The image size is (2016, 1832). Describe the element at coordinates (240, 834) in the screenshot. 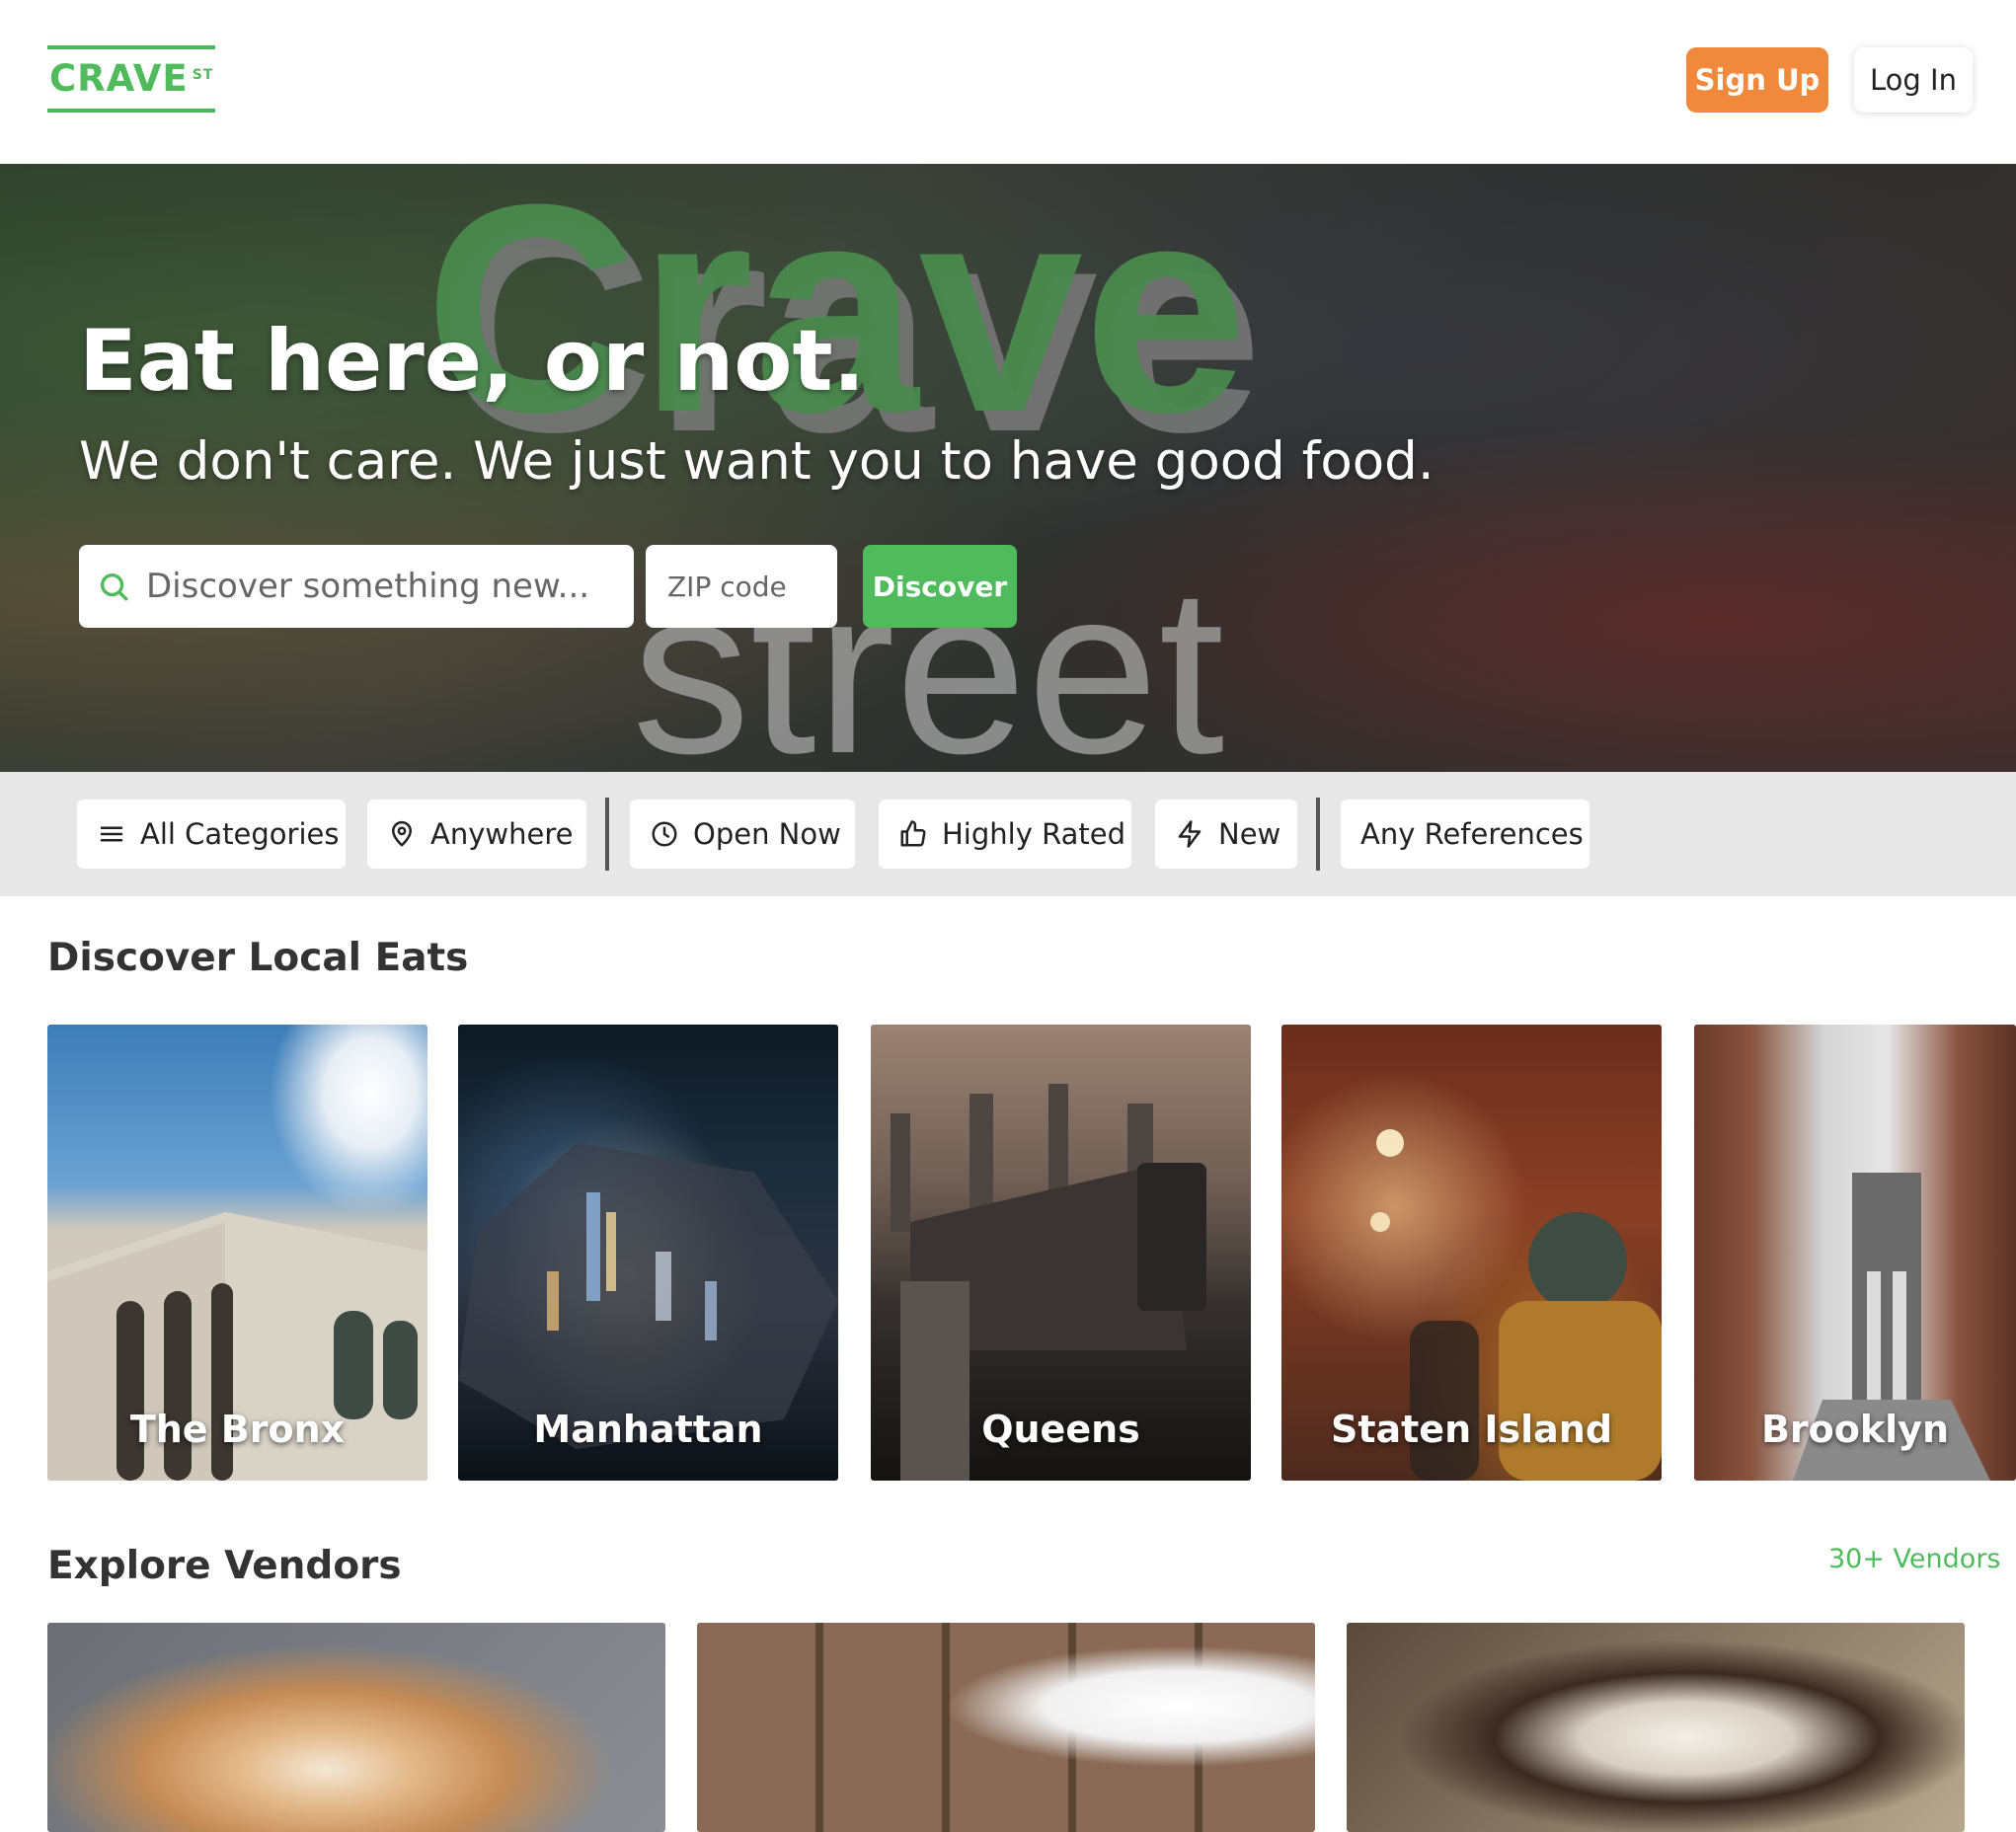

I see `filter-label: All Categories` at that location.